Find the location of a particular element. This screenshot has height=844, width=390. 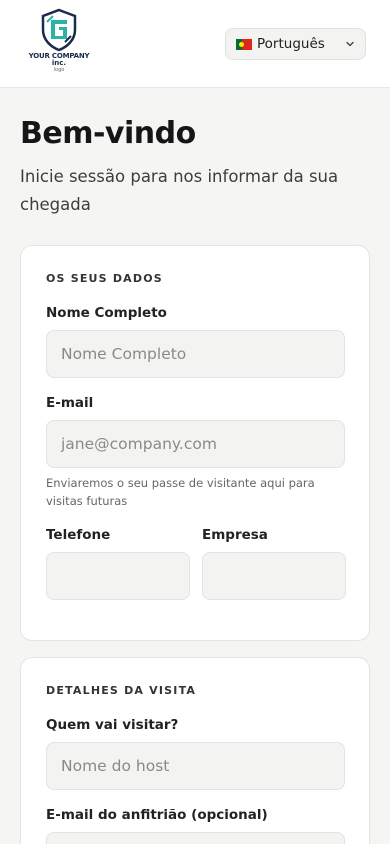

host-input: Nome do host is located at coordinates (195, 766).